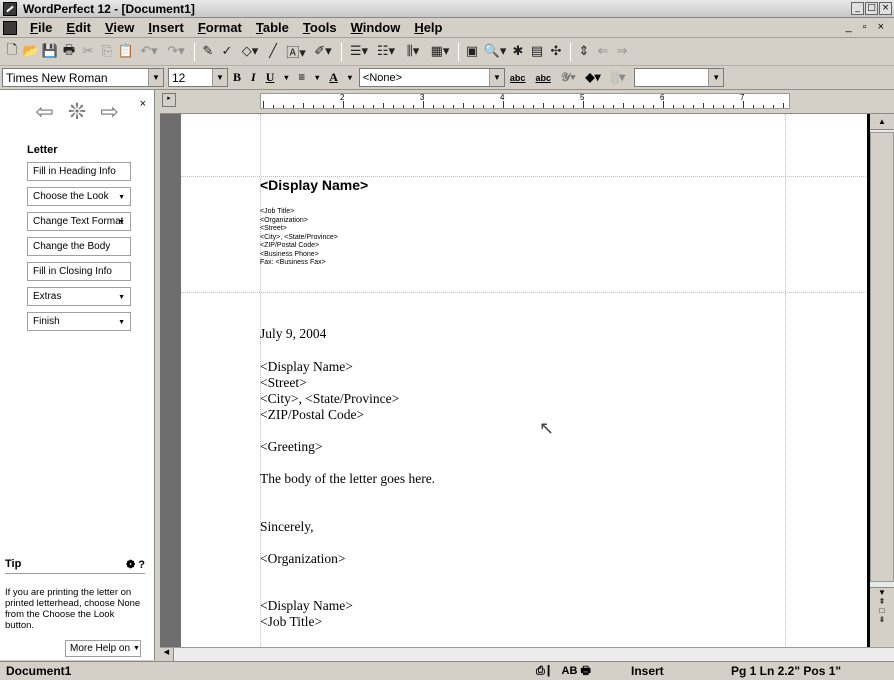 The image size is (894, 680). I want to click on paste-icon: 📋, so click(126, 52).